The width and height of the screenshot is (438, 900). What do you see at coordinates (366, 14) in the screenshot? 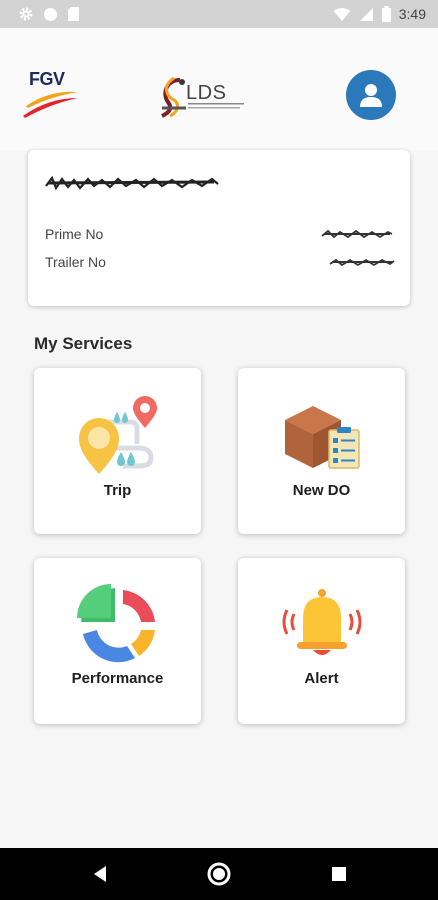
I see `signal-icon` at bounding box center [366, 14].